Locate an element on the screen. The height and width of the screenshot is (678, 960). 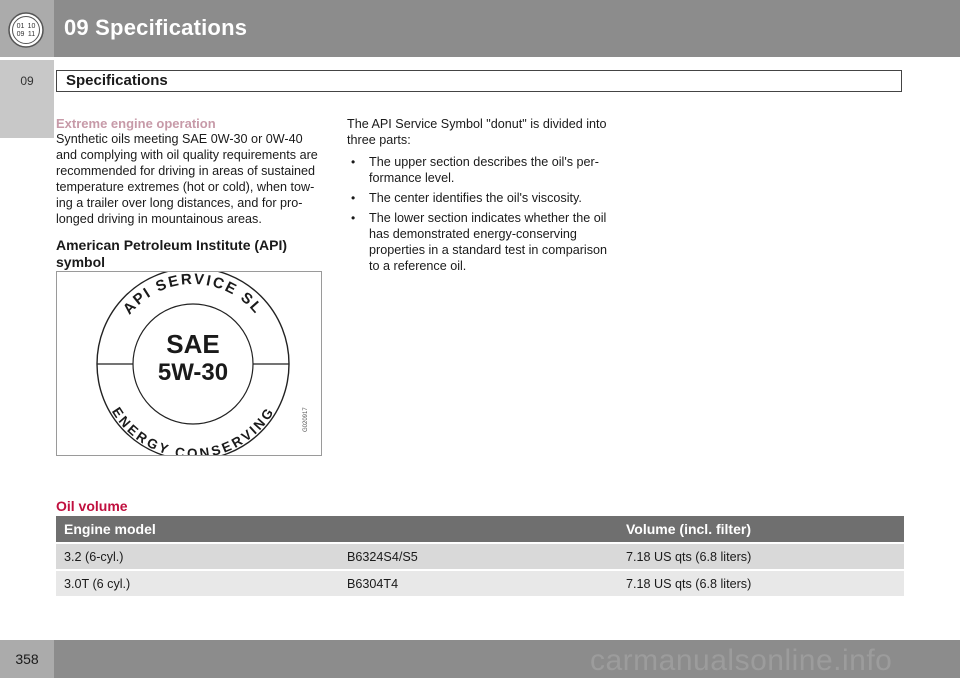
api-center-viscosity: 5W-30 is located at coordinates (193, 372).